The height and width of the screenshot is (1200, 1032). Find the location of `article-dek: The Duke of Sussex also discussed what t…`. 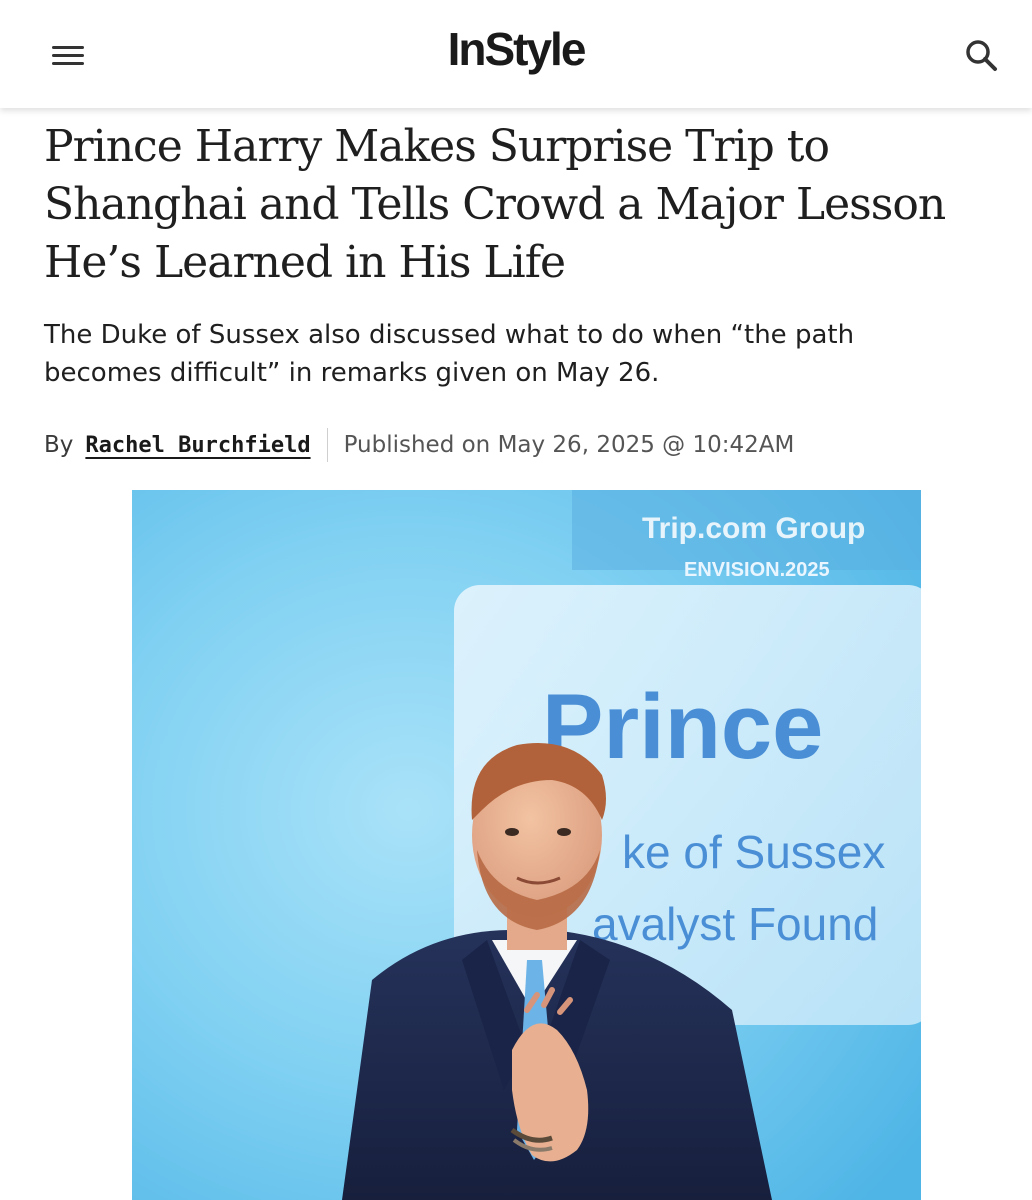

article-dek: The Duke of Sussex also discussed what t… is located at coordinates (449, 354).